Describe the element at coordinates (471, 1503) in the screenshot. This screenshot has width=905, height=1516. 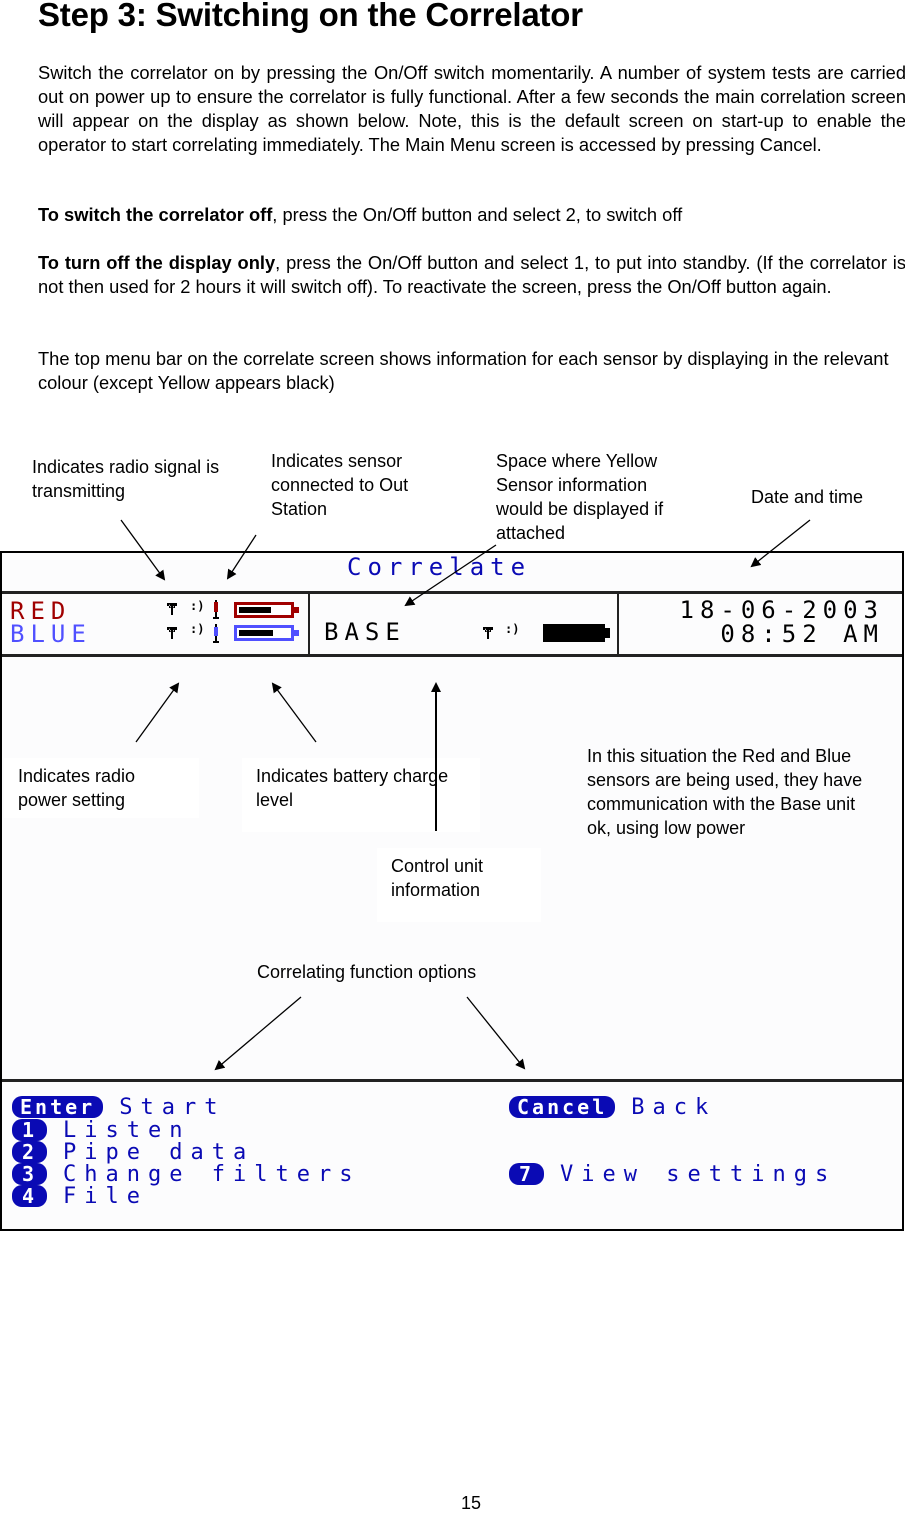
I see `page-number: 15` at that location.